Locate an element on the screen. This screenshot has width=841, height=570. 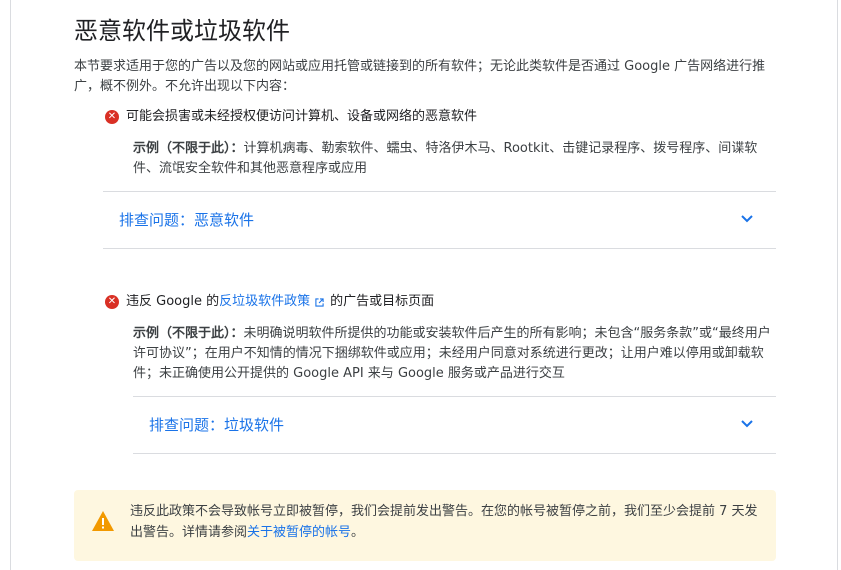
accordion-label: 排查问题：恶意软件 is located at coordinates (187, 220).